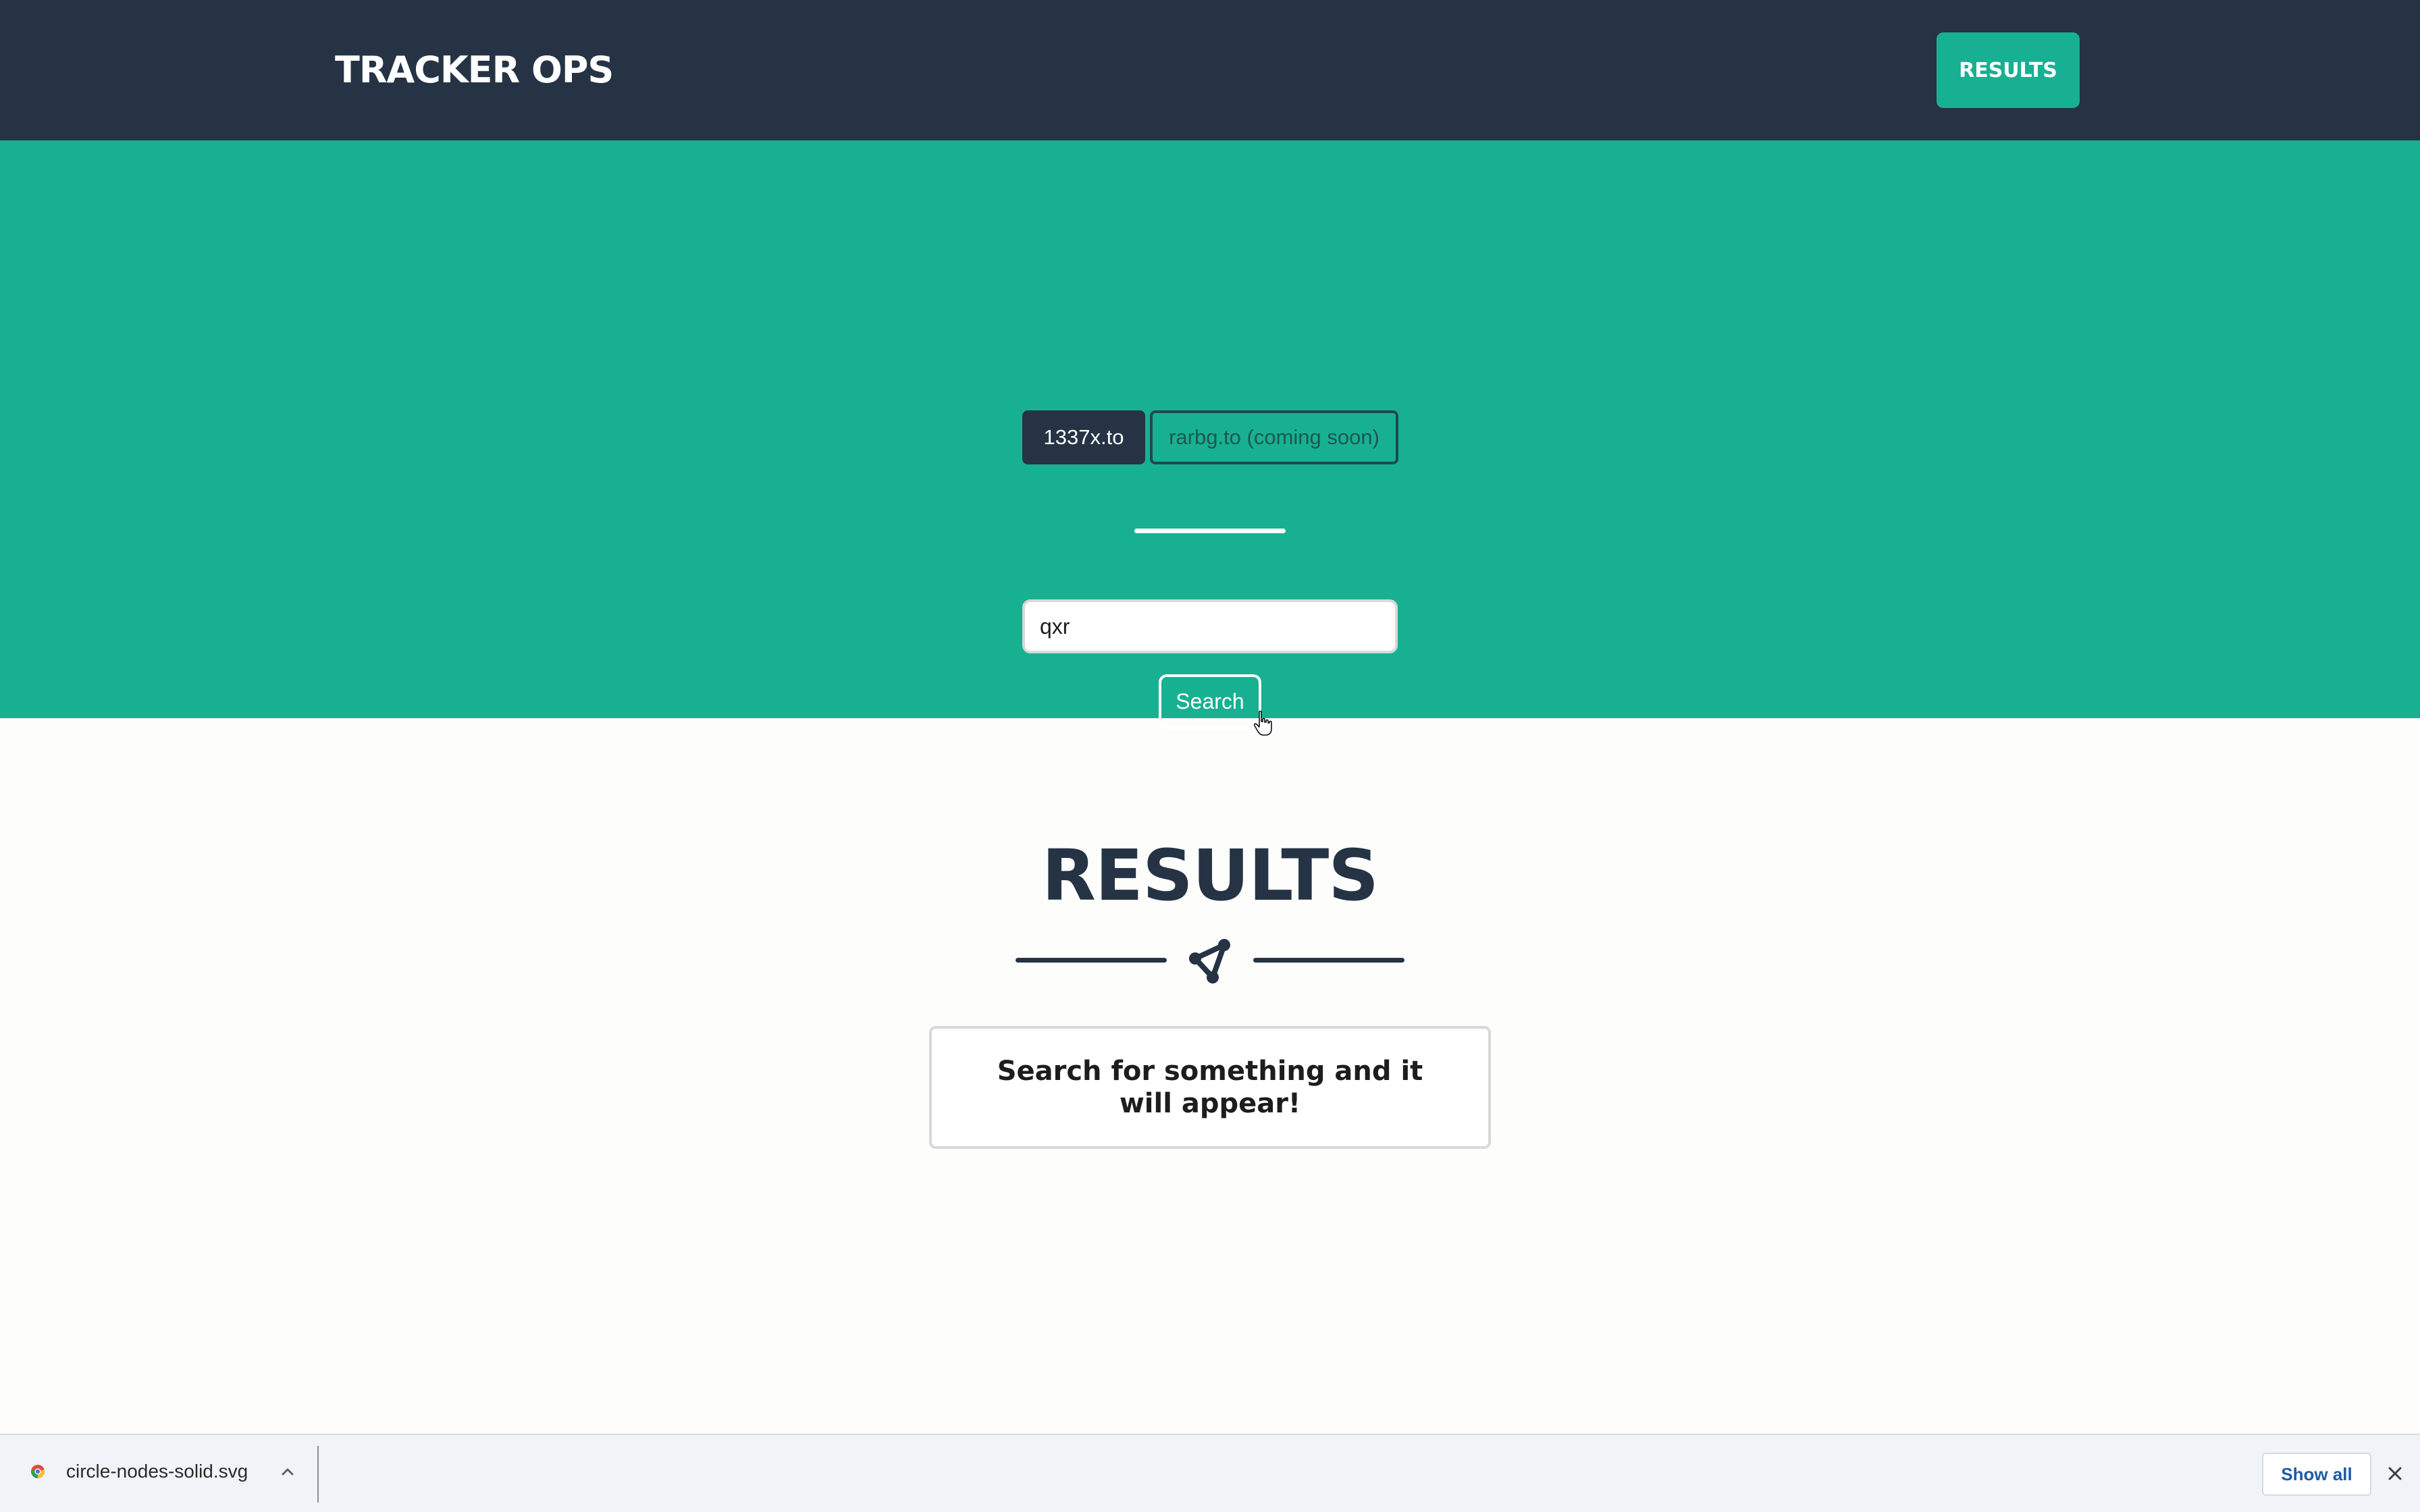  Describe the element at coordinates (1091, 960) in the screenshot. I see `results-divider-left` at that location.